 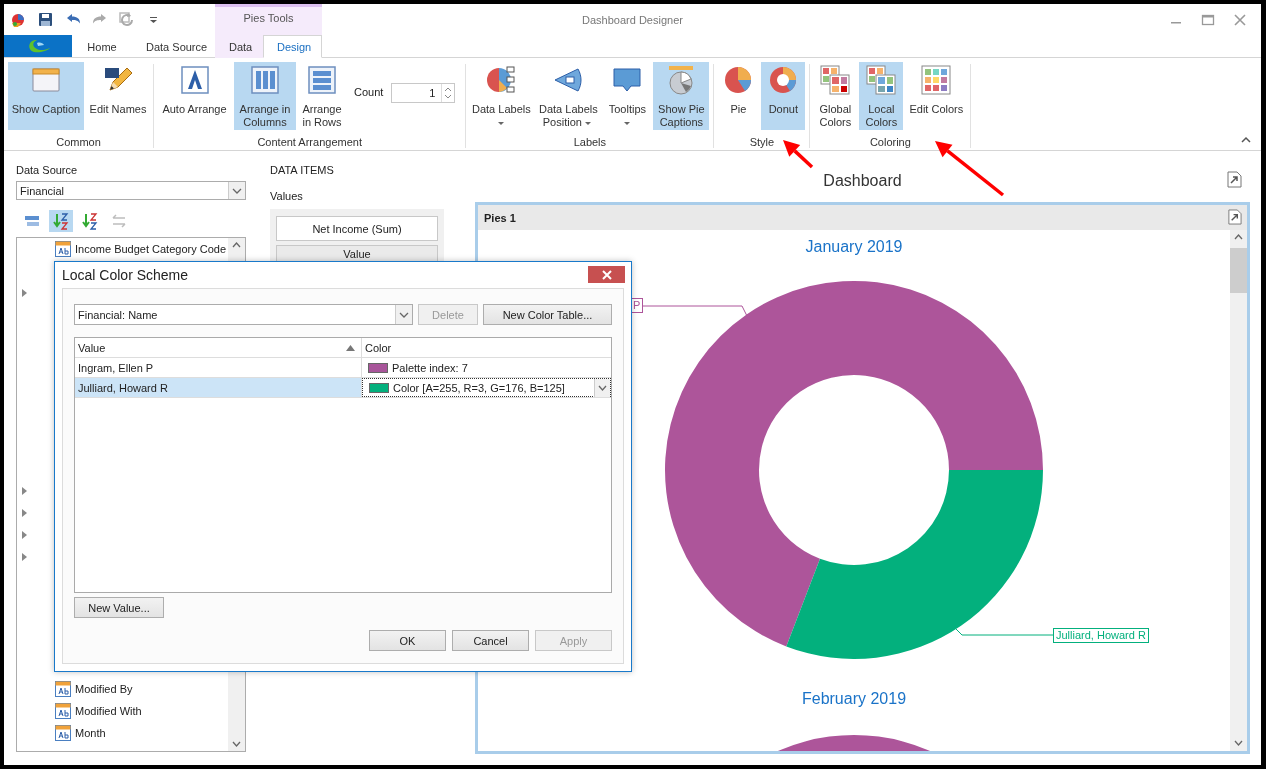 What do you see at coordinates (104, 689) in the screenshot?
I see `field-item: Modified By` at bounding box center [104, 689].